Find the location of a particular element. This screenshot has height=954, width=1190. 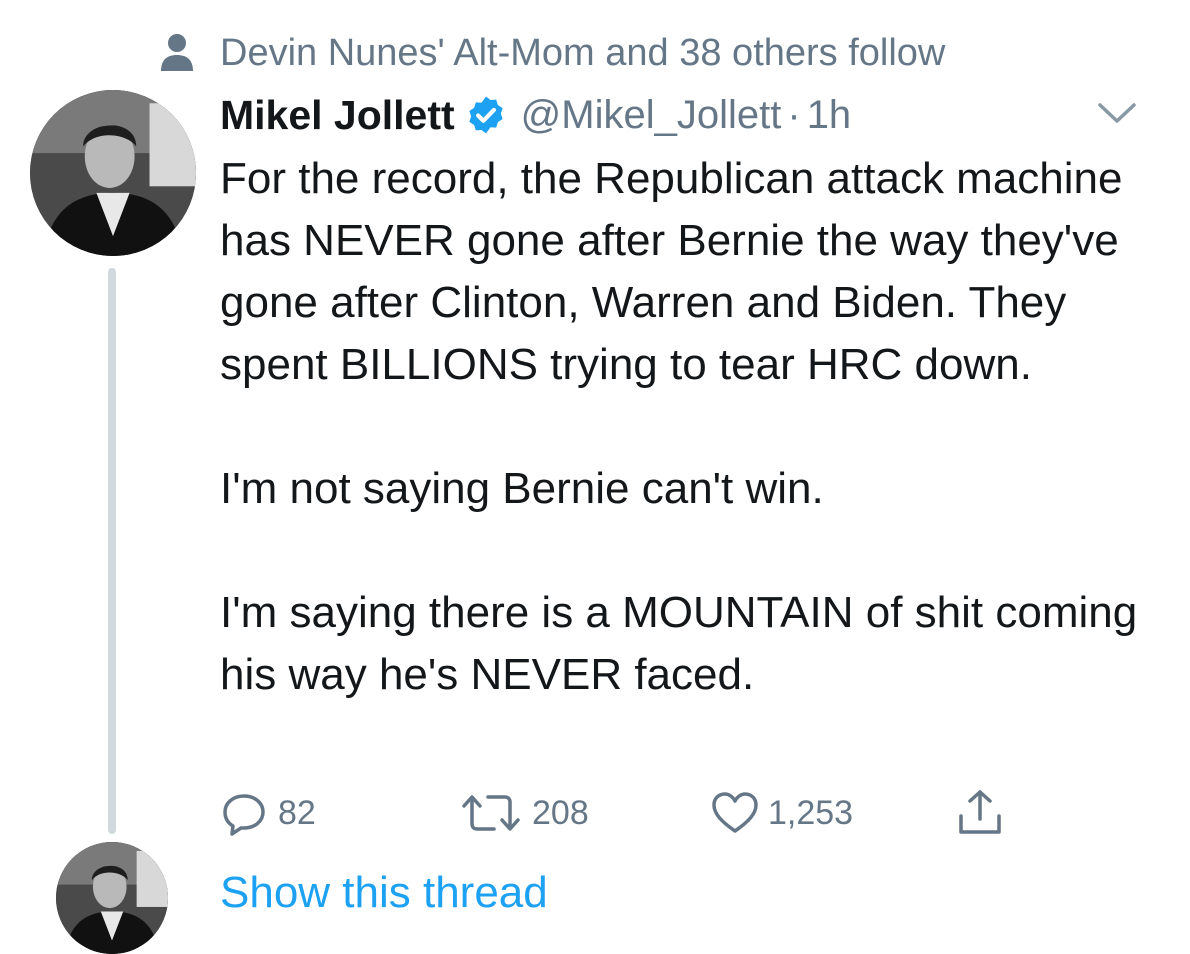

share-icon is located at coordinates (980, 812).